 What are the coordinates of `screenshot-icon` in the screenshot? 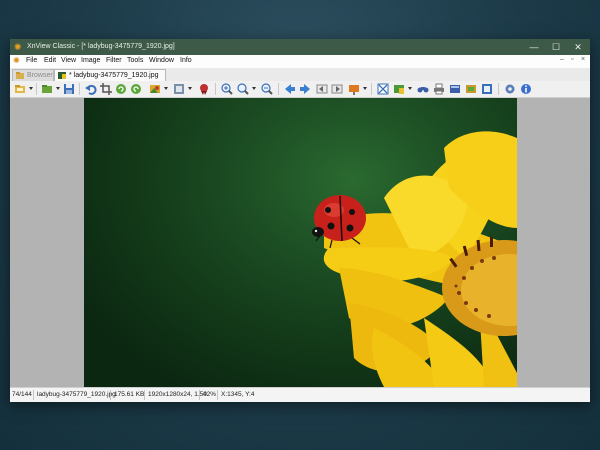 It's located at (487, 89).